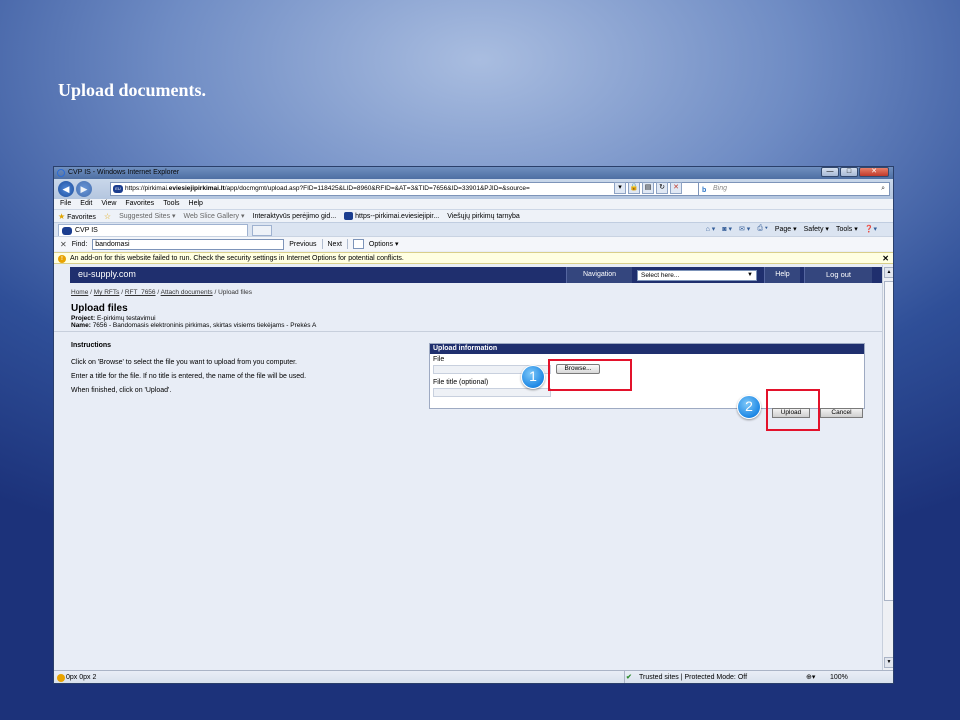 This screenshot has height=720, width=960. I want to click on add-favorite-icon: ☆, so click(107, 216).